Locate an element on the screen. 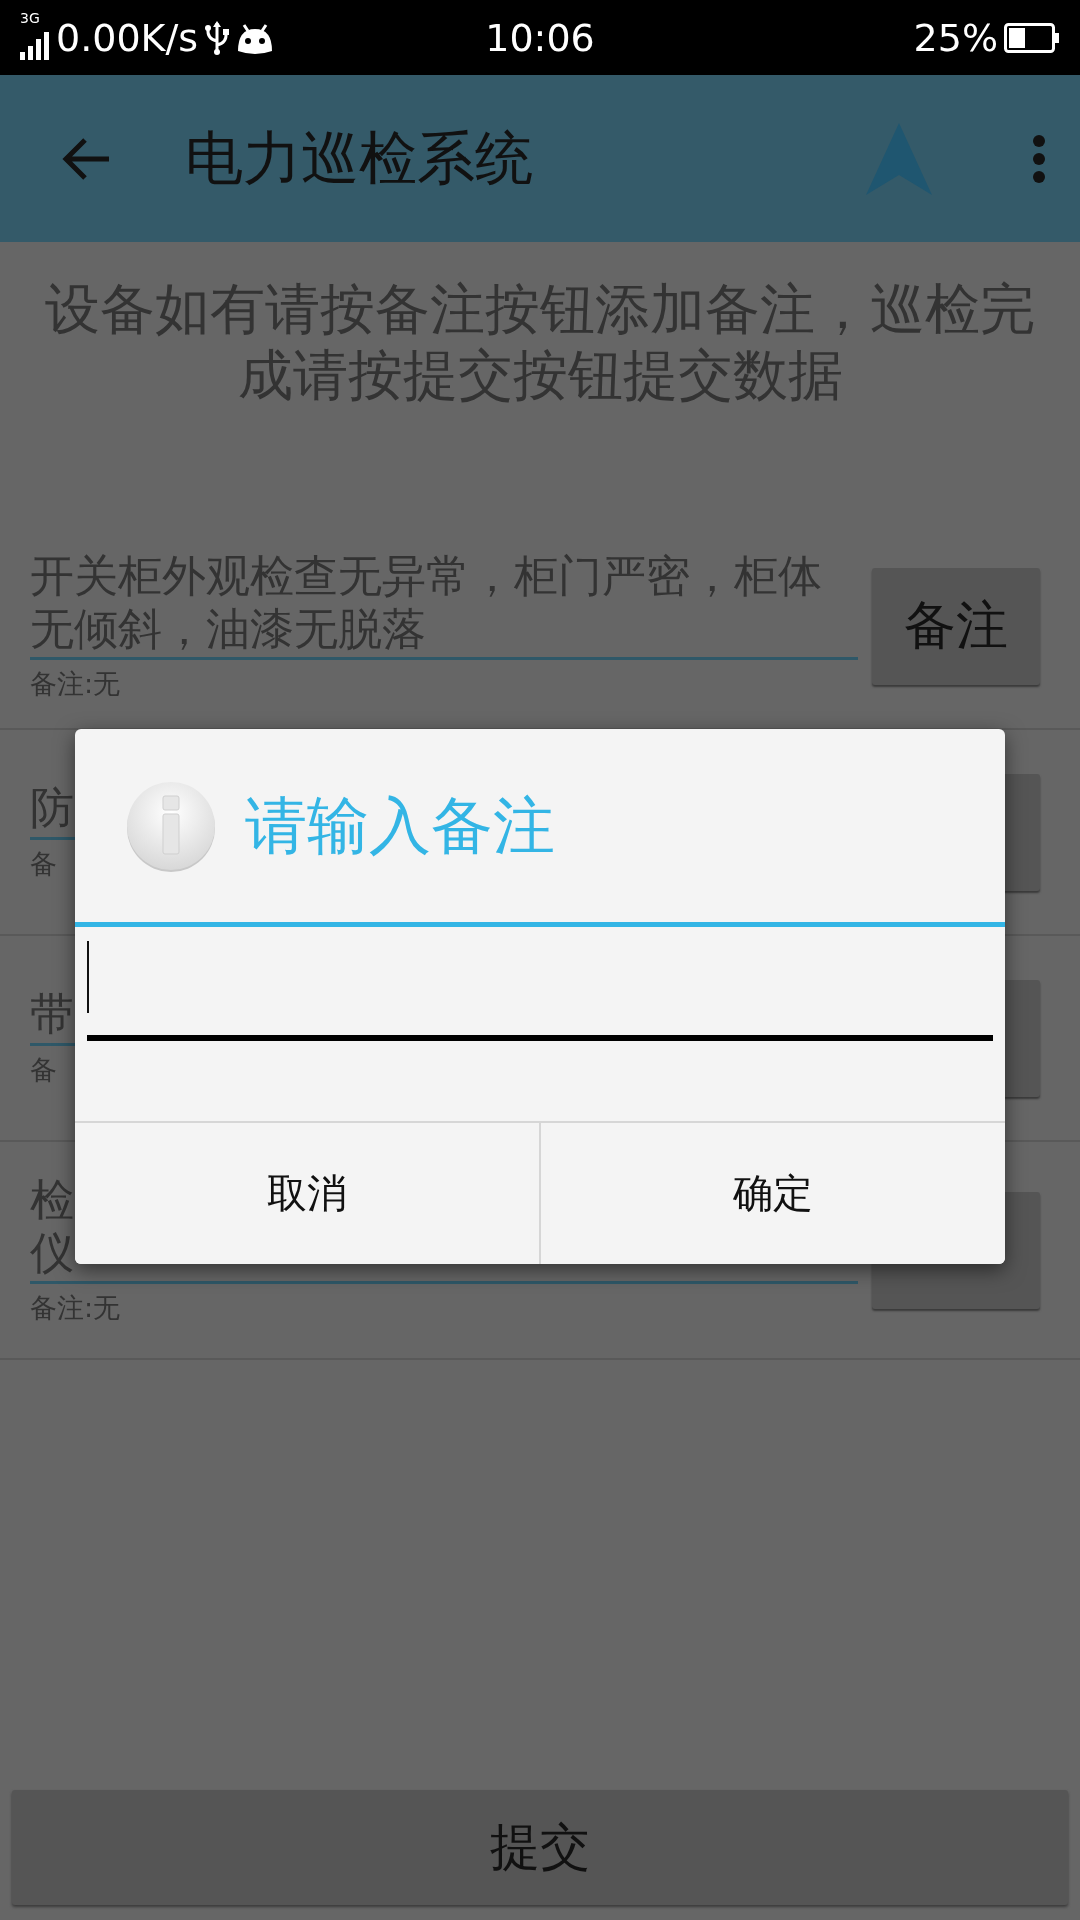 The image size is (1080, 1920). more-menu-icon is located at coordinates (1039, 158).